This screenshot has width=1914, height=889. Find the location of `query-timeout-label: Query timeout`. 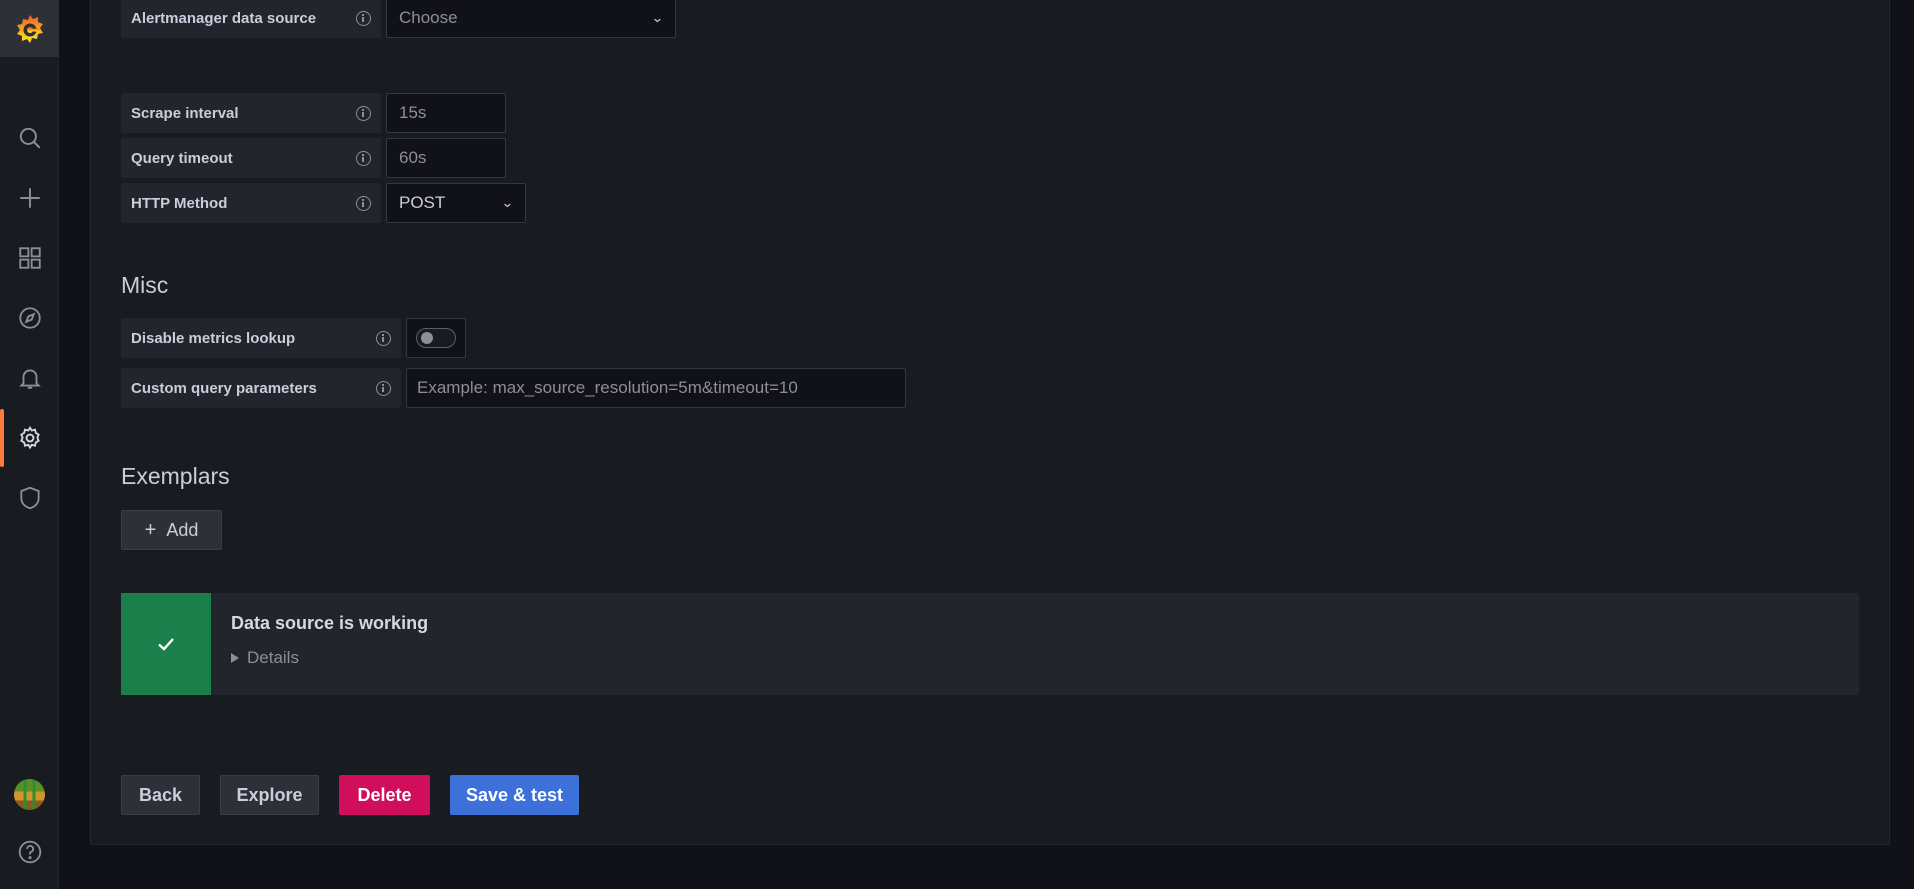

query-timeout-label: Query timeout is located at coordinates (251, 158).